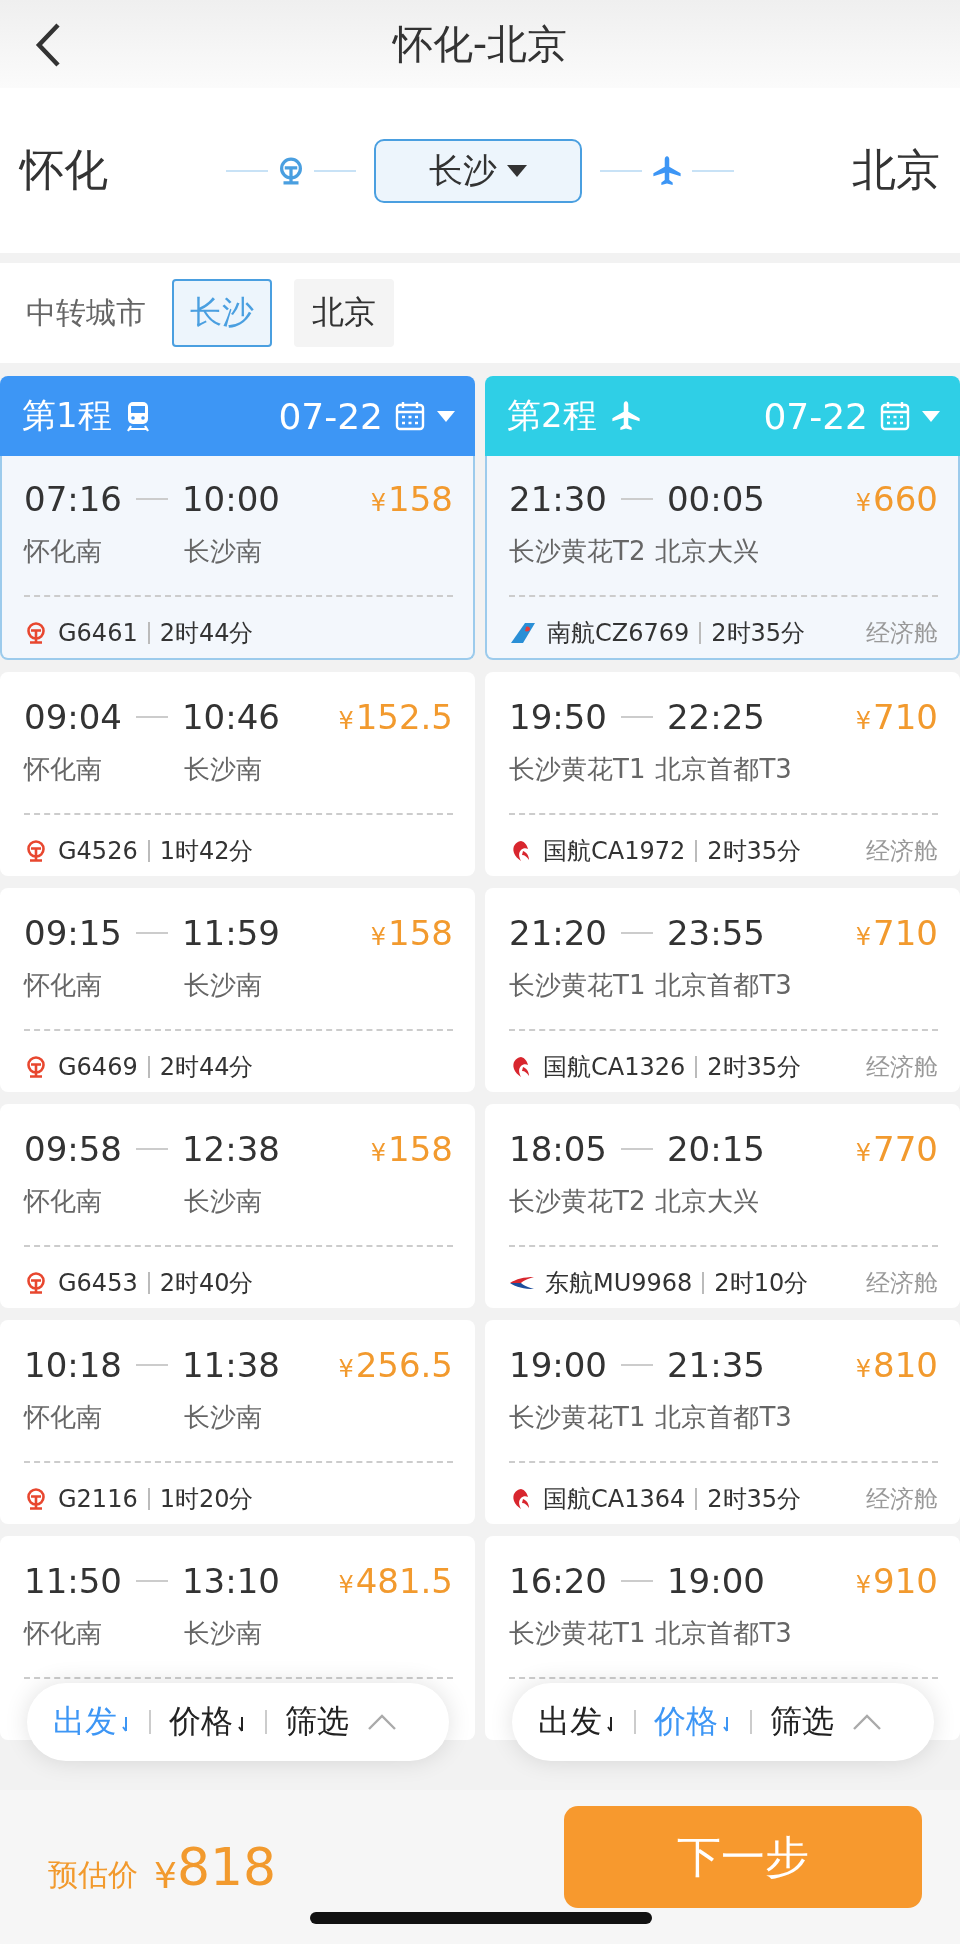  I want to click on page-title: 怀化-北京, so click(480, 44).